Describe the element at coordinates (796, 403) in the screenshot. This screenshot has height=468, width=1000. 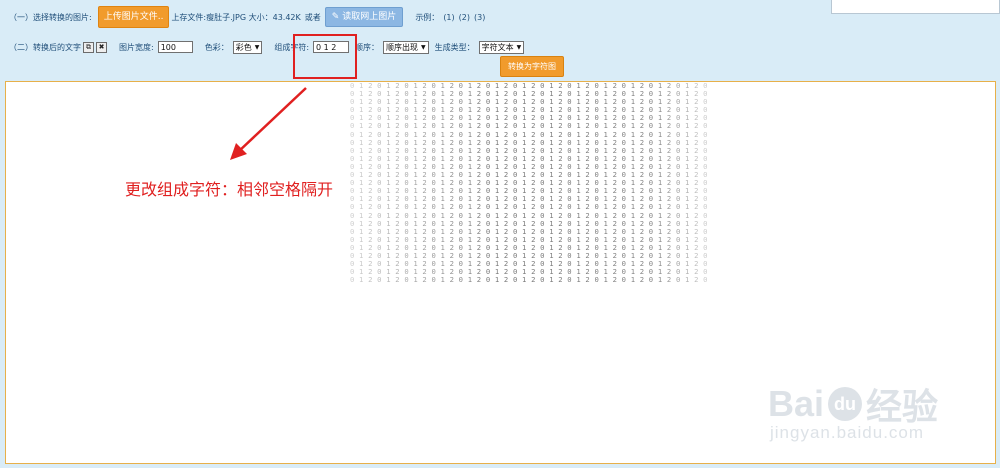
I see `watermark-bai: Bai` at that location.